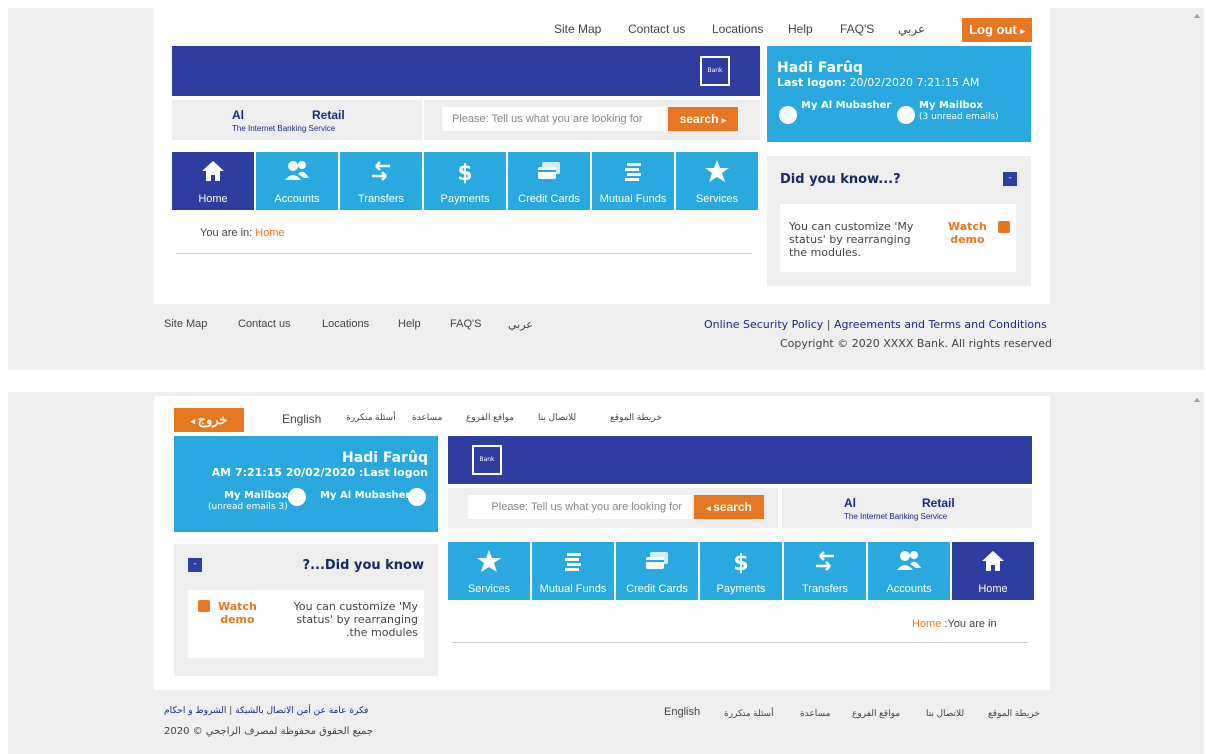  What do you see at coordinates (209, 420) in the screenshot?
I see `logout-button: ◂ خروج` at bounding box center [209, 420].